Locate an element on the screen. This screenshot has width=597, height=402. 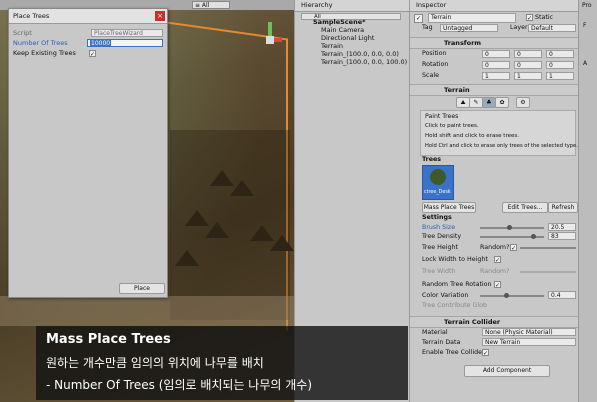
layer-label: Layer is located at coordinates (519, 27).